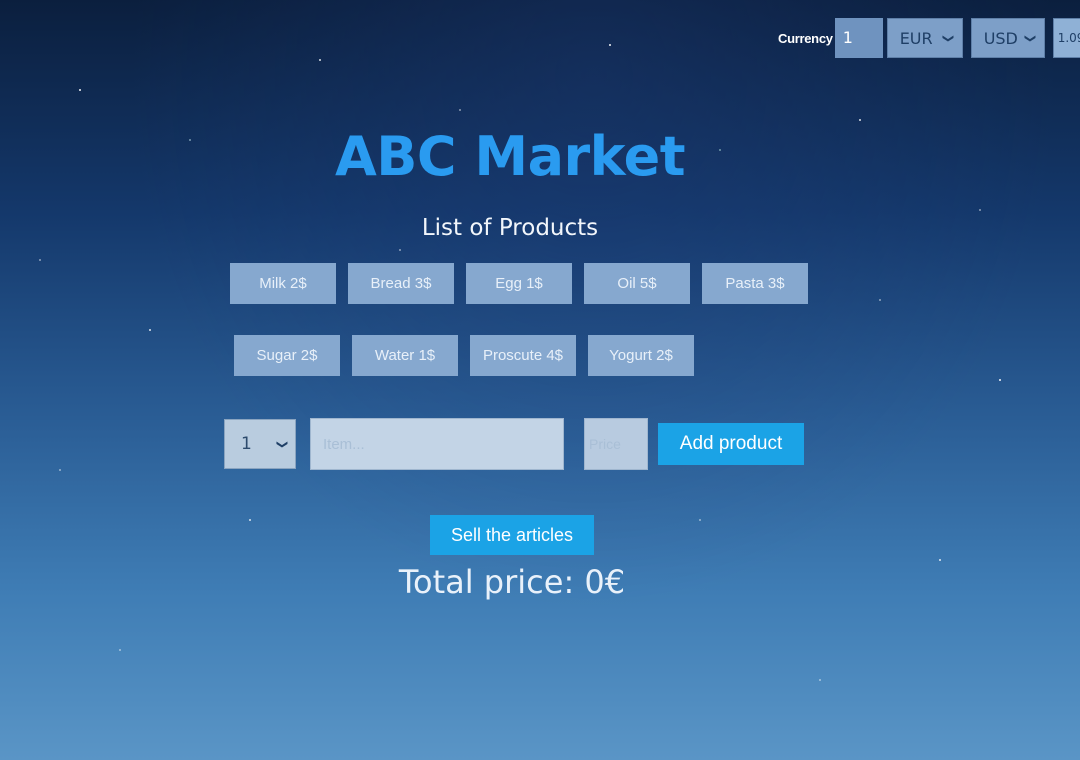  I want to click on product-row: Sugar 2$ Water 1$ Proscute 4$ Yogurt 2$, so click(525, 355).